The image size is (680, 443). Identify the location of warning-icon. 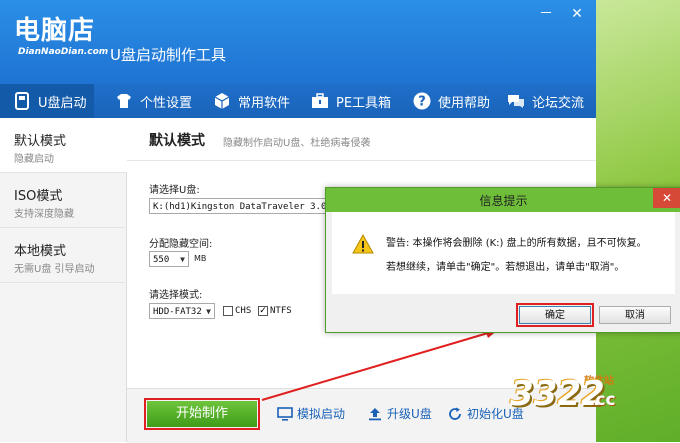
(363, 245).